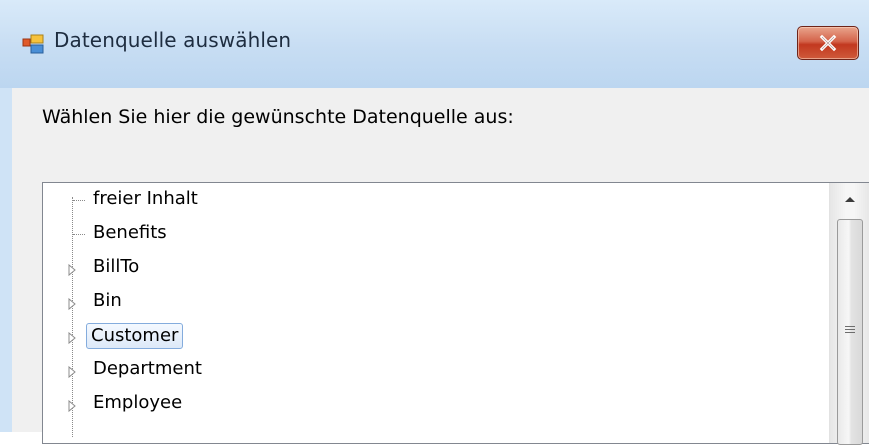 Image resolution: width=869 pixels, height=445 pixels. Describe the element at coordinates (433, 234) in the screenshot. I see `tree-item-benefits: Benefits` at that location.